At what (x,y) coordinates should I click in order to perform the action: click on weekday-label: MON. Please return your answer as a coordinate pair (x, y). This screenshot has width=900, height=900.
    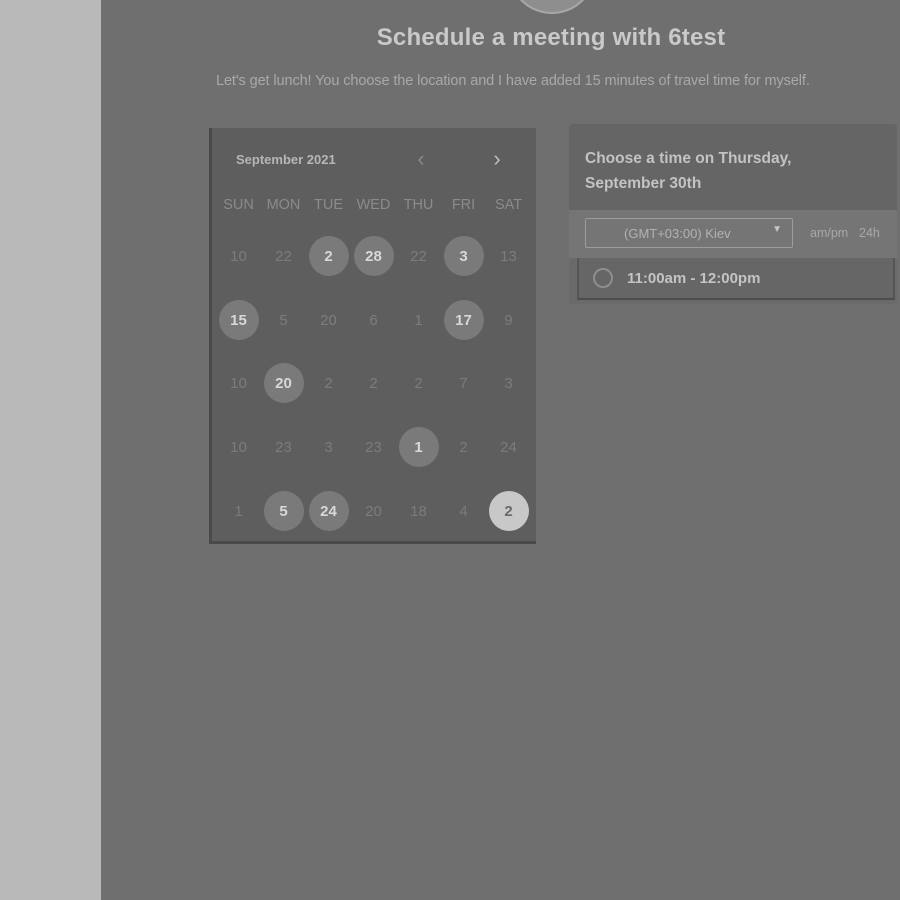
    Looking at the image, I should click on (283, 205).